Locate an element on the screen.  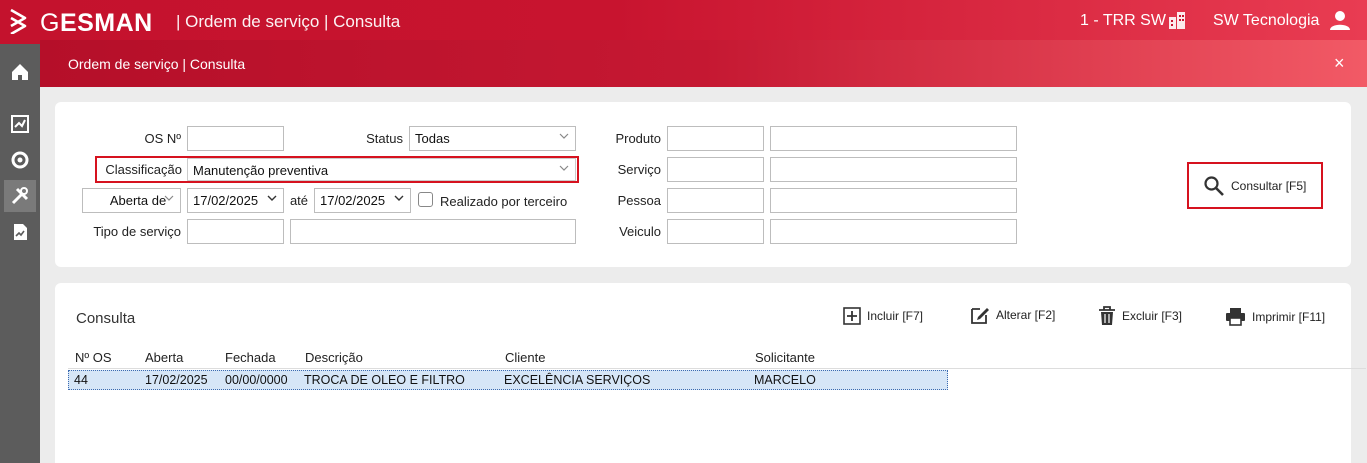
print-icon is located at coordinates (1235, 317).